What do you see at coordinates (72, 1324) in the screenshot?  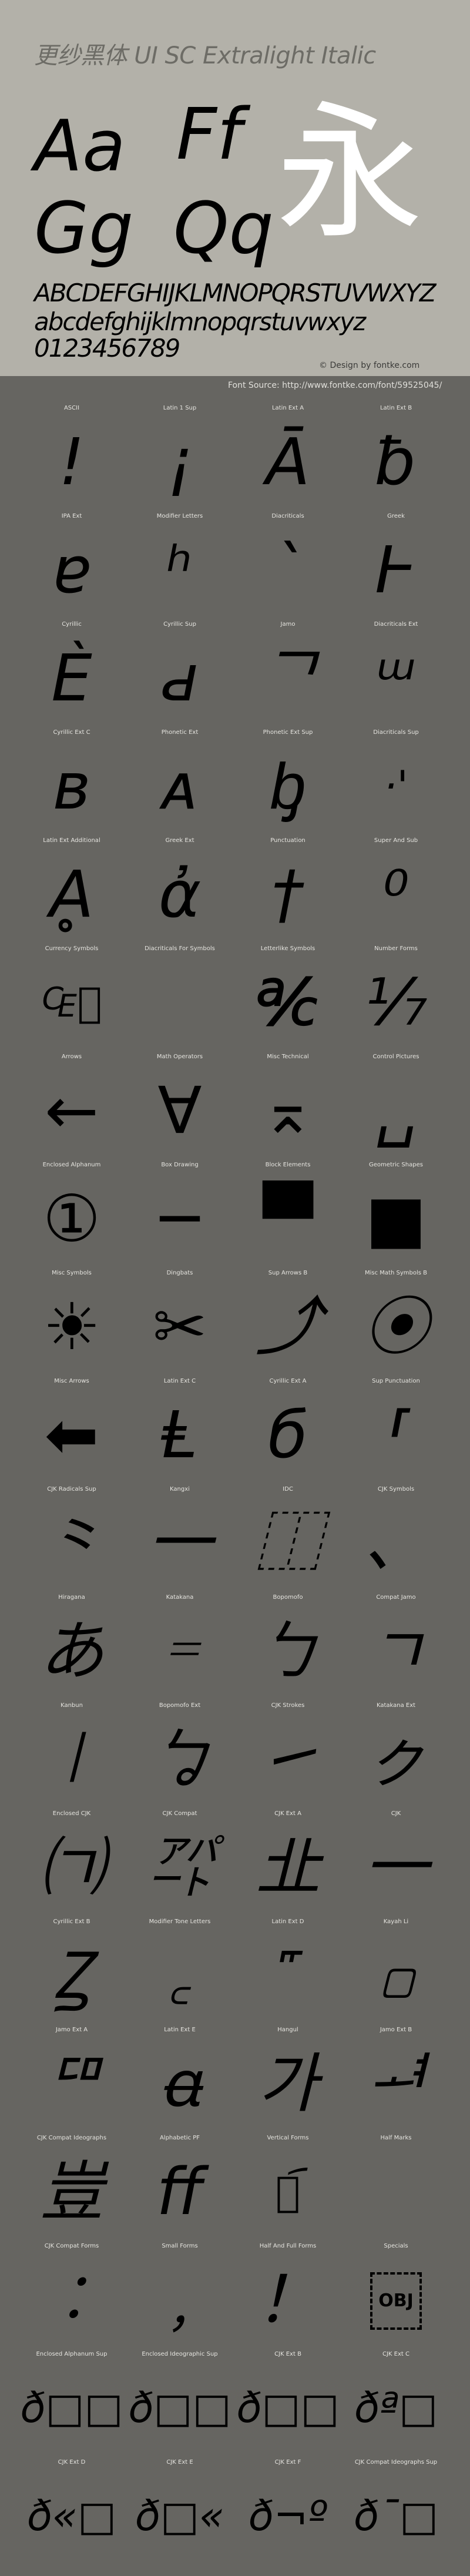 I see `block-cell: Misc Symbols ☀` at bounding box center [72, 1324].